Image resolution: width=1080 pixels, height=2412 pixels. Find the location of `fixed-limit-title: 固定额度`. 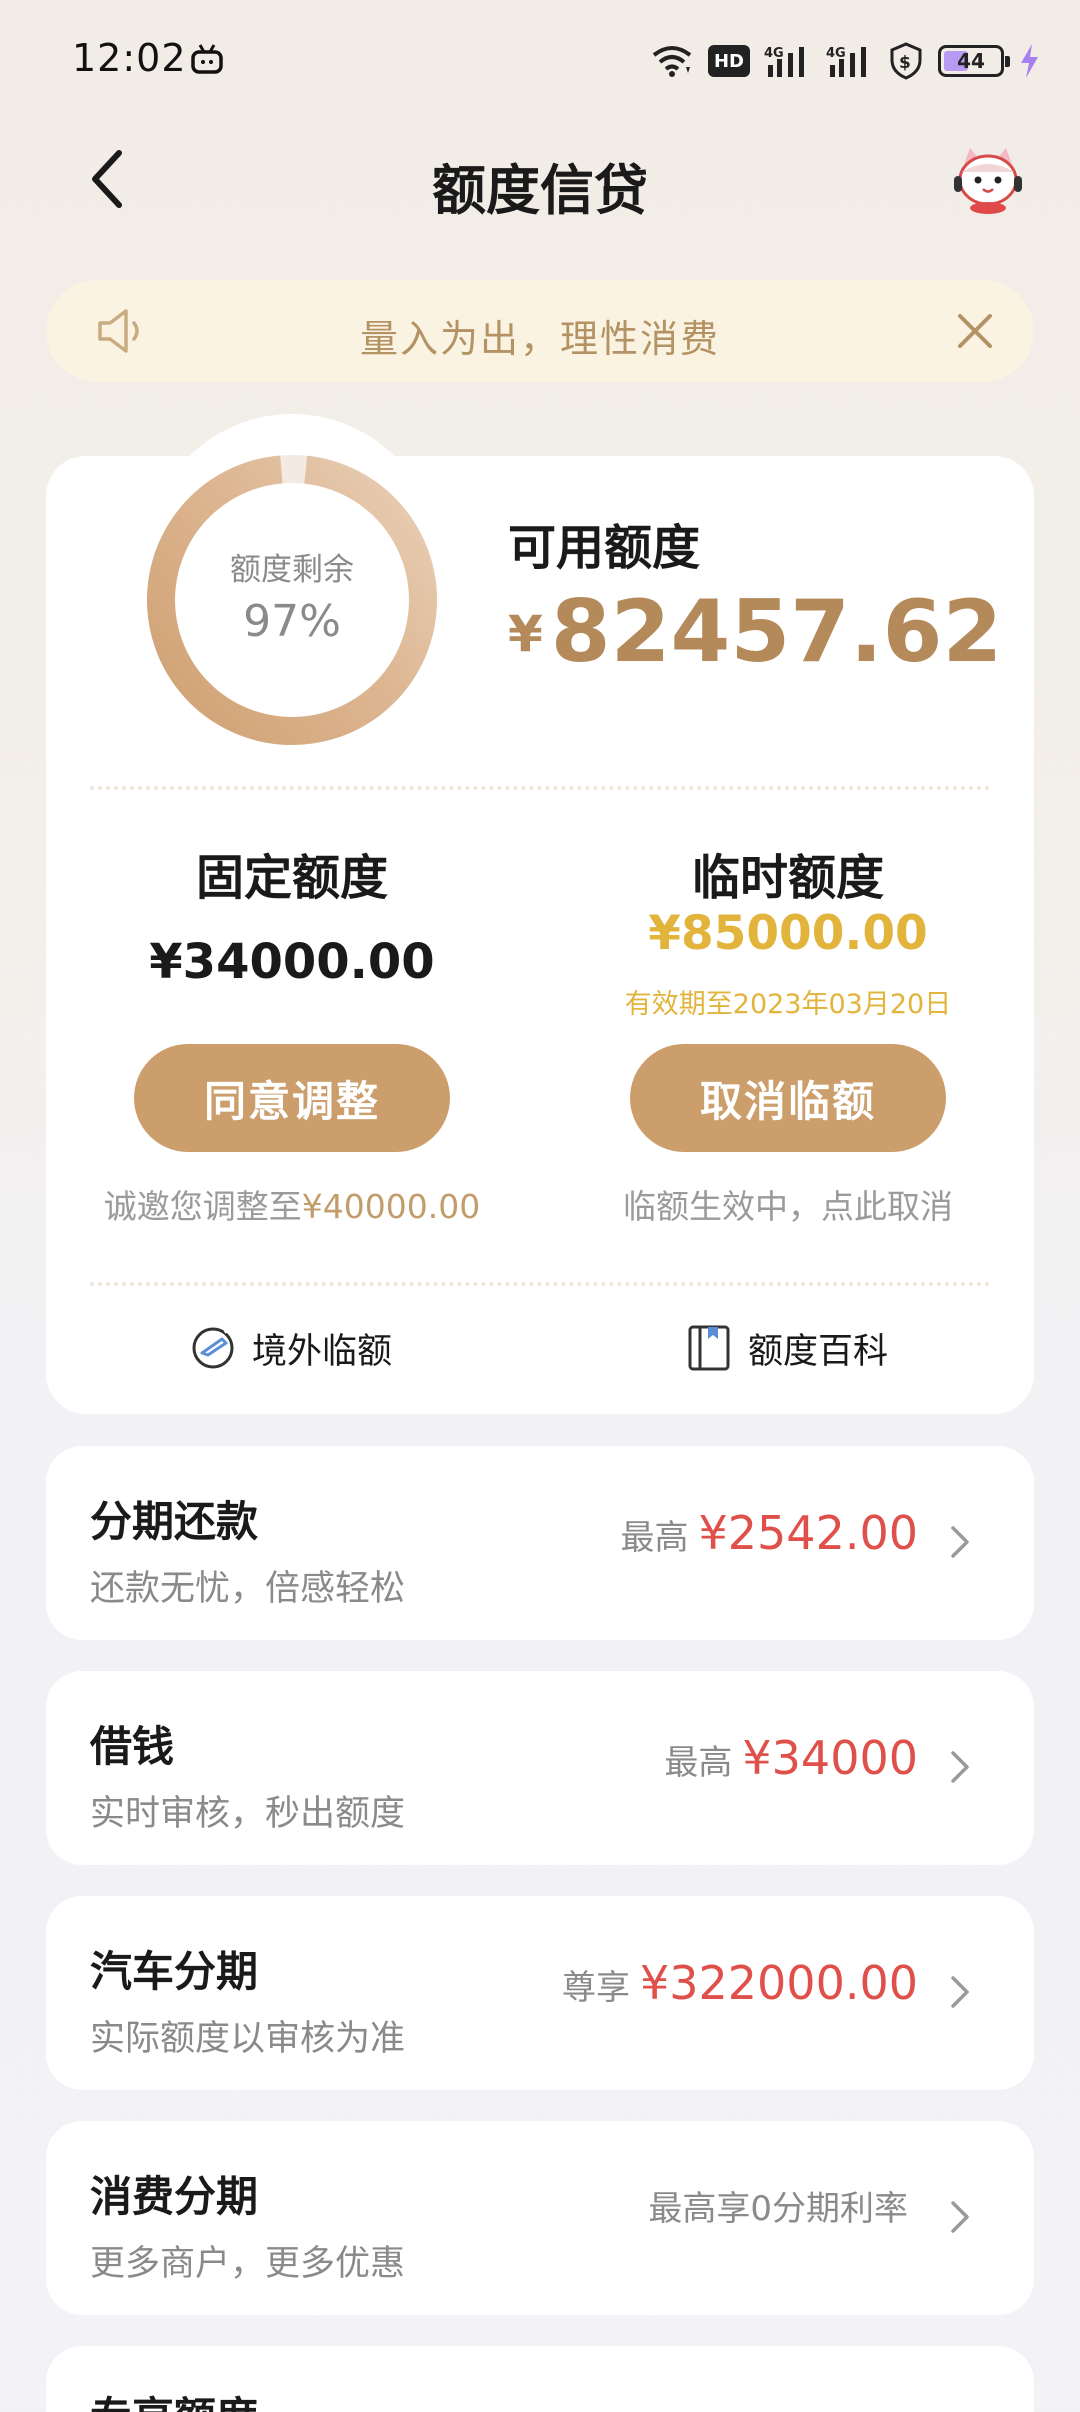

fixed-limit-title: 固定额度 is located at coordinates (291, 878).